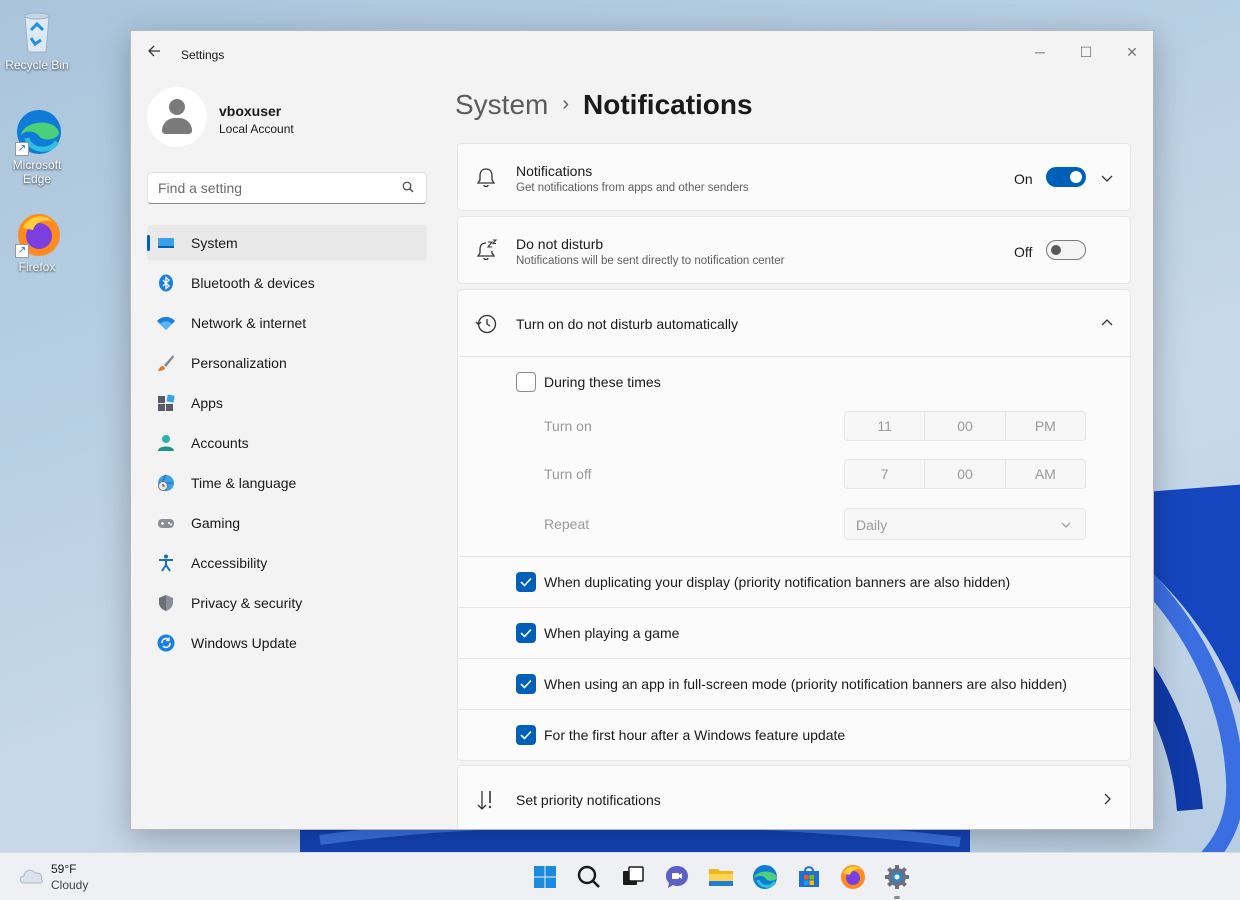 This screenshot has height=900, width=1240. I want to click on option-label: When playing a game, so click(612, 633).